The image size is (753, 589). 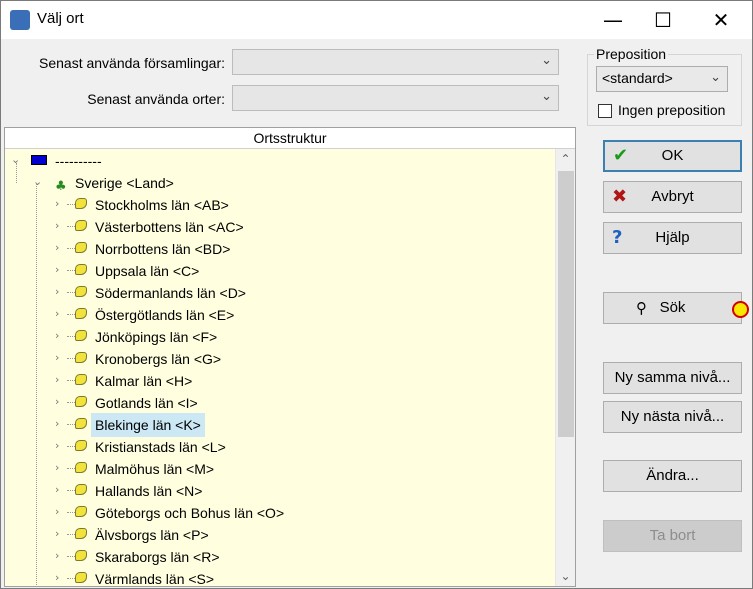 I want to click on delete-button: Ta bort, so click(x=672, y=536).